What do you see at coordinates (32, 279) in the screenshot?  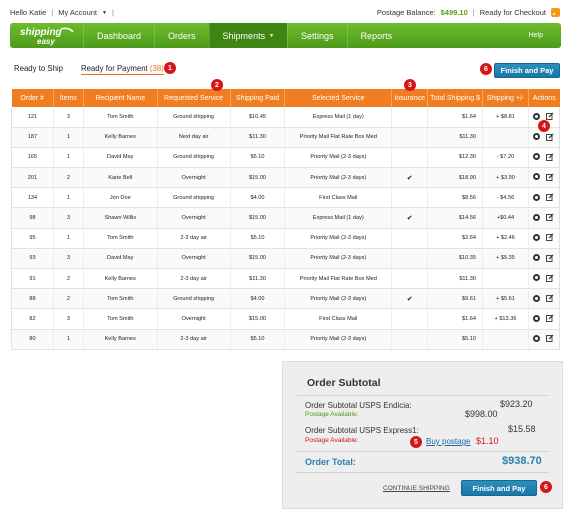 I see `cell-order: 91` at bounding box center [32, 279].